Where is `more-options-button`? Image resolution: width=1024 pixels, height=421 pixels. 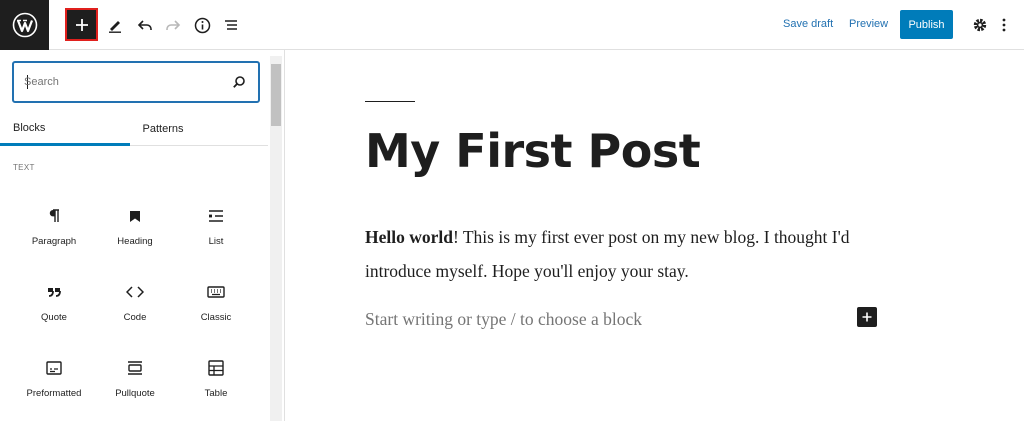 more-options-button is located at coordinates (1004, 25).